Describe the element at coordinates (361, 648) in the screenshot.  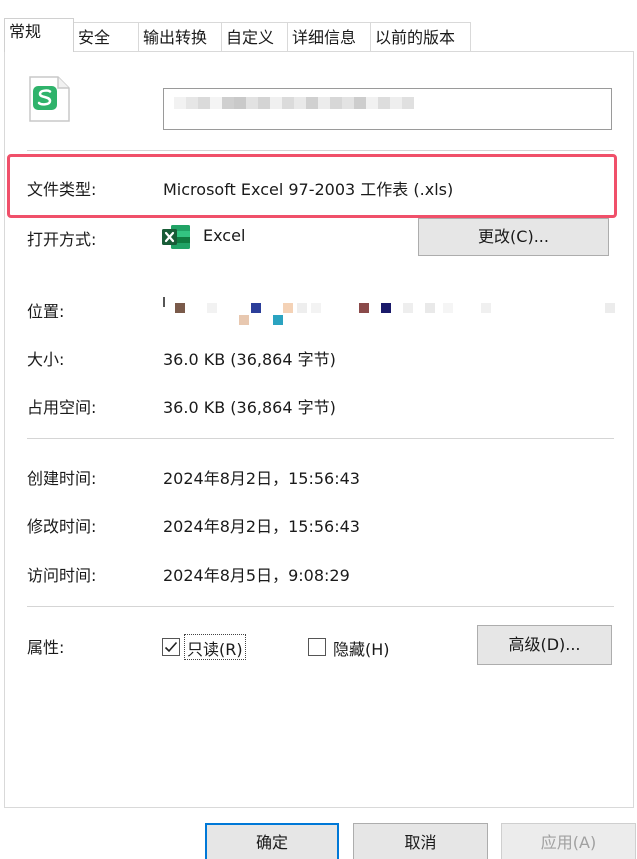
I see `hidden-label: 隐藏(H)` at that location.